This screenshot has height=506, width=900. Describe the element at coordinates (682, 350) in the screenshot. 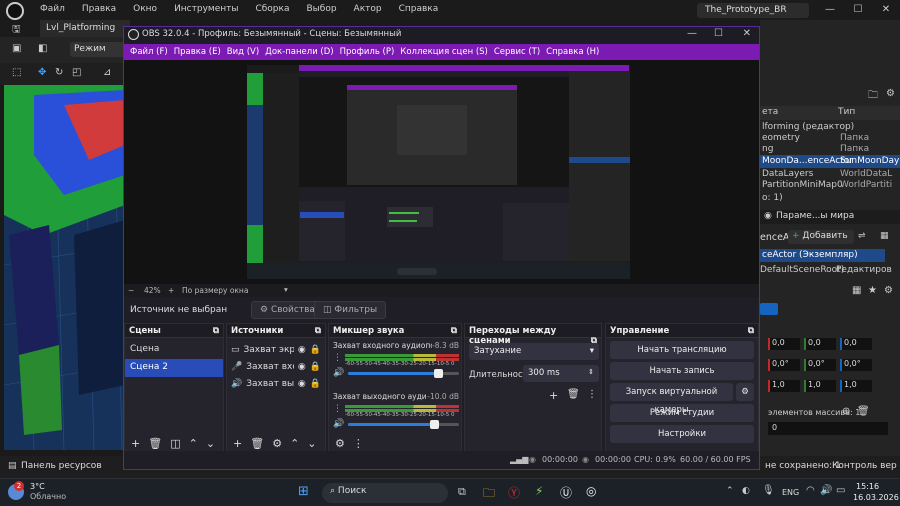

I see `start-streaming-button: Начать трансляцию` at that location.